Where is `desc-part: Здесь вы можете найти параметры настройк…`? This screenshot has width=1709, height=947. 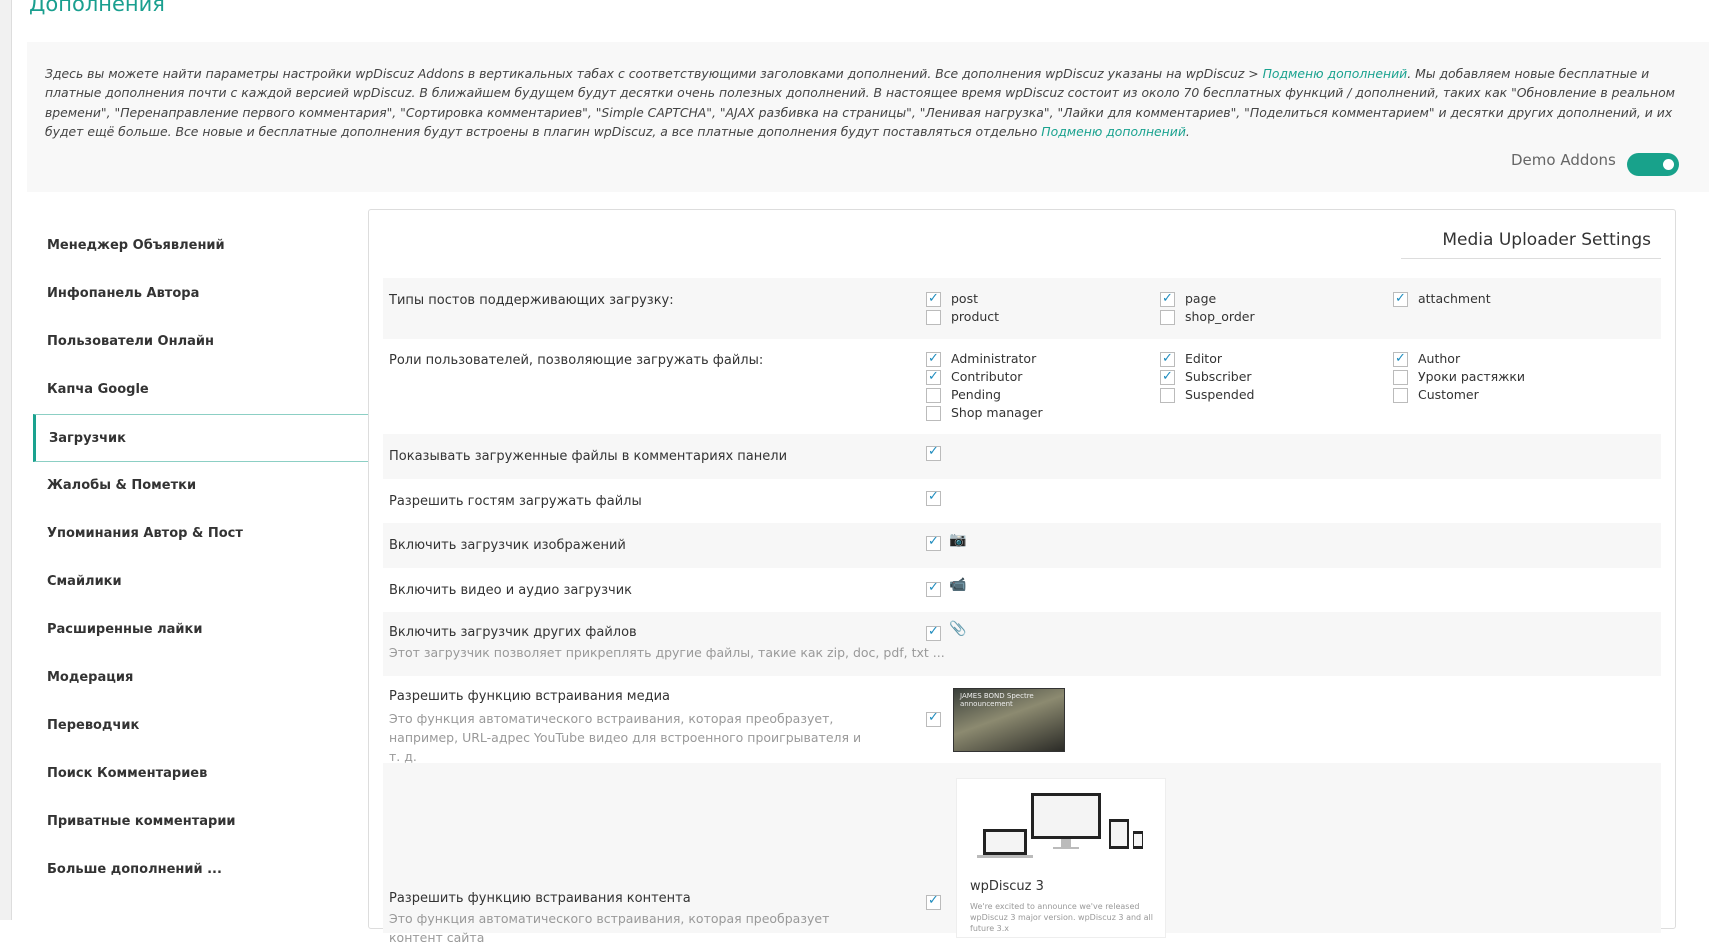
desc-part: Здесь вы можете найти параметры настройк… is located at coordinates (654, 73).